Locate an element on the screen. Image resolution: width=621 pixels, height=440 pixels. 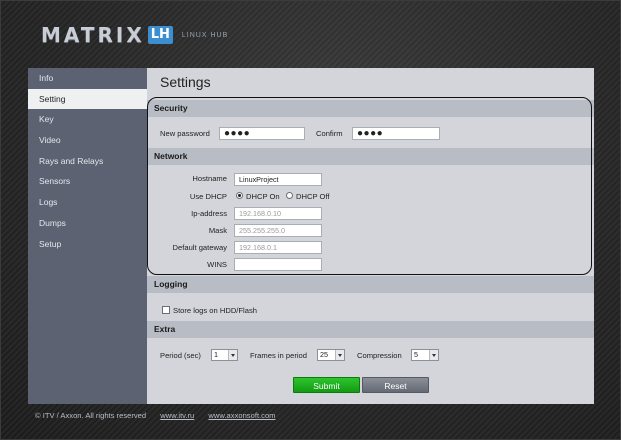
ip-address-label: Ip-address is located at coordinates (209, 213).